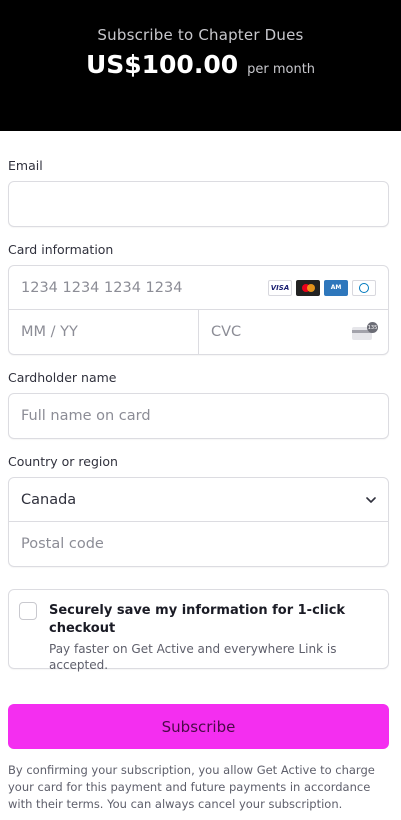 This screenshot has width=401, height=820. What do you see at coordinates (198, 416) in the screenshot?
I see `cardholder-name-field: Full name on card` at bounding box center [198, 416].